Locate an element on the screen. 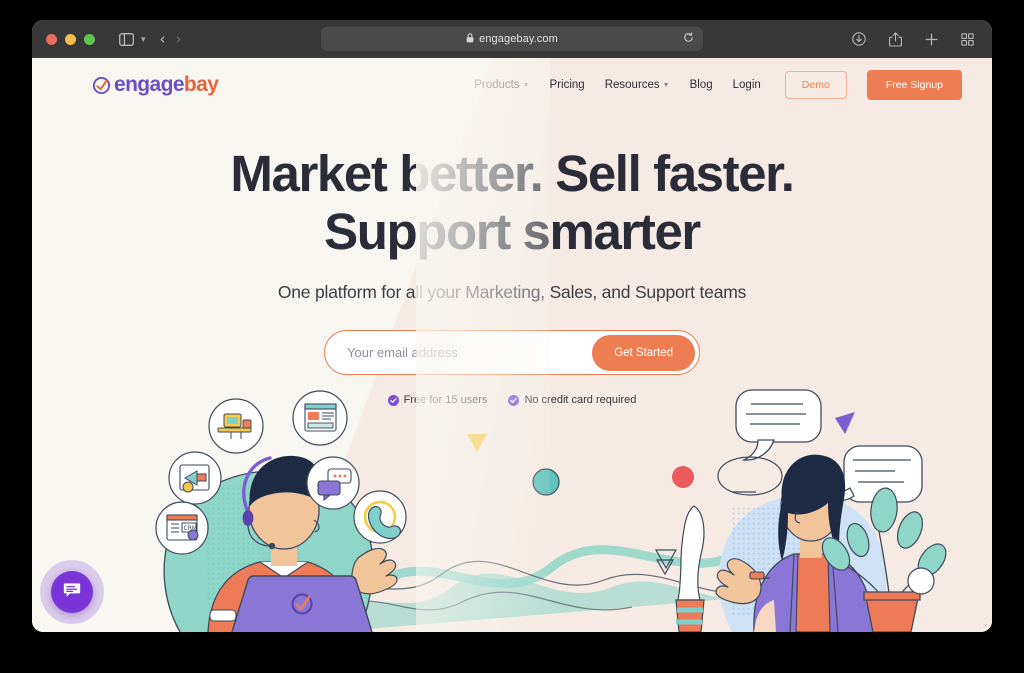 This screenshot has width=1024, height=673. minimize-window-button is located at coordinates (70, 39).